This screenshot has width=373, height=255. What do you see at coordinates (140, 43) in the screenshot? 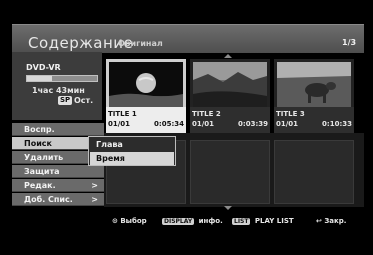
I see `page-subtitle: Оригинал` at bounding box center [140, 43].